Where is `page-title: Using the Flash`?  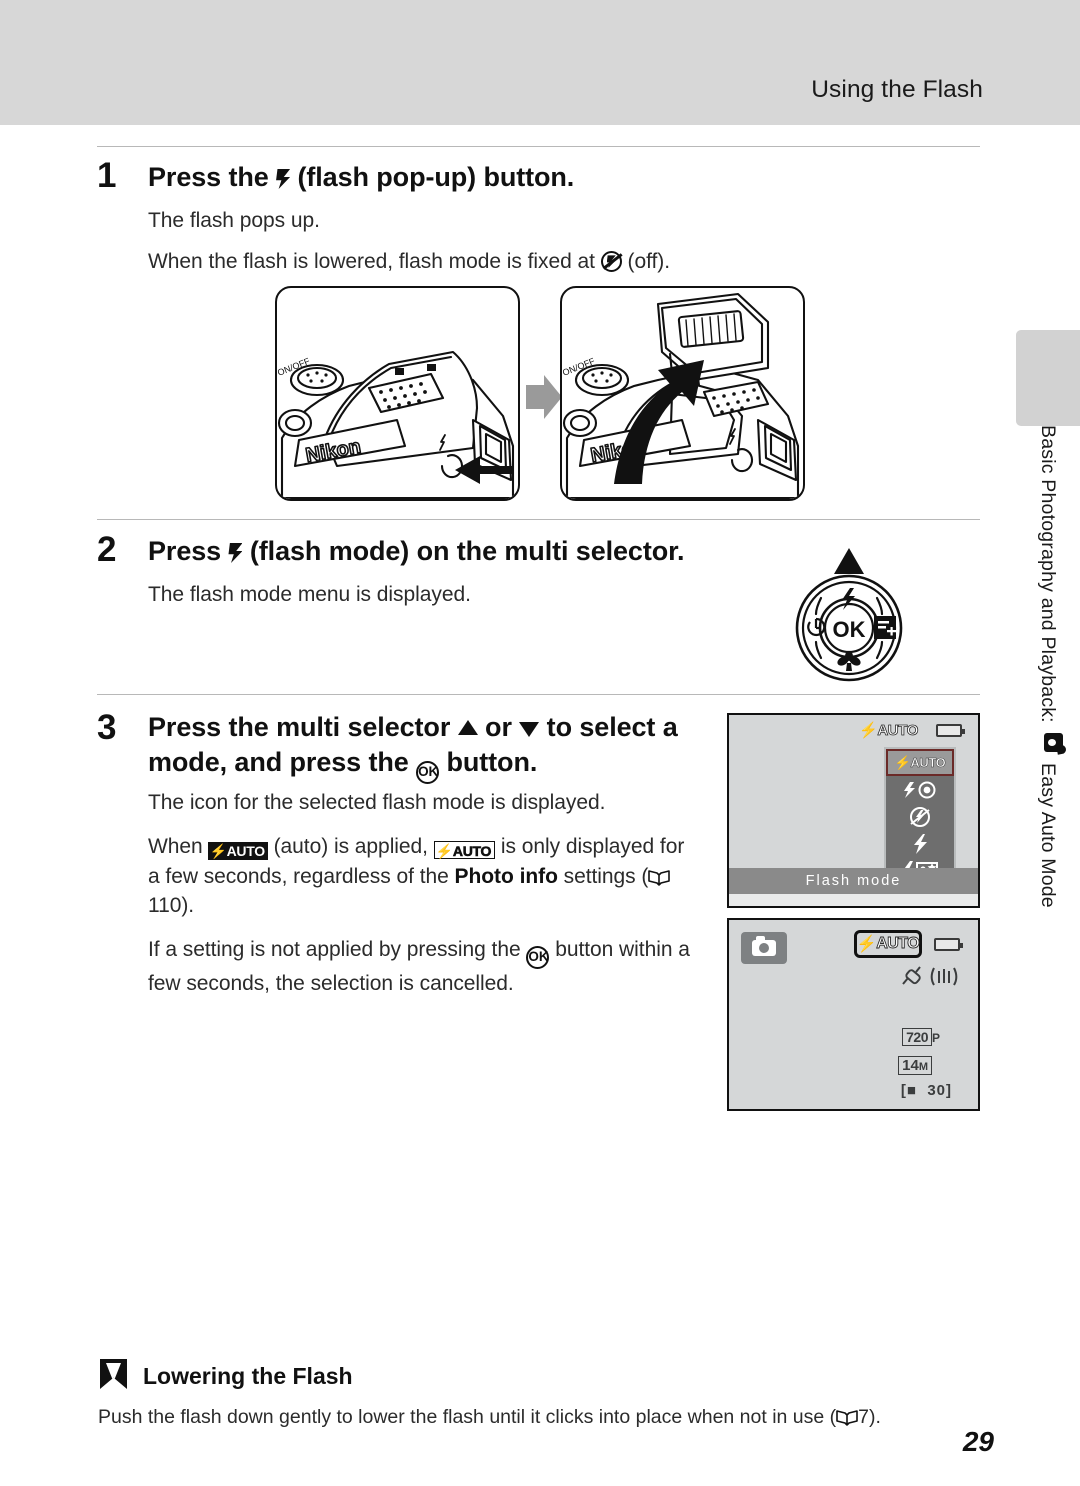
page-title: Using the Flash is located at coordinates (897, 89).